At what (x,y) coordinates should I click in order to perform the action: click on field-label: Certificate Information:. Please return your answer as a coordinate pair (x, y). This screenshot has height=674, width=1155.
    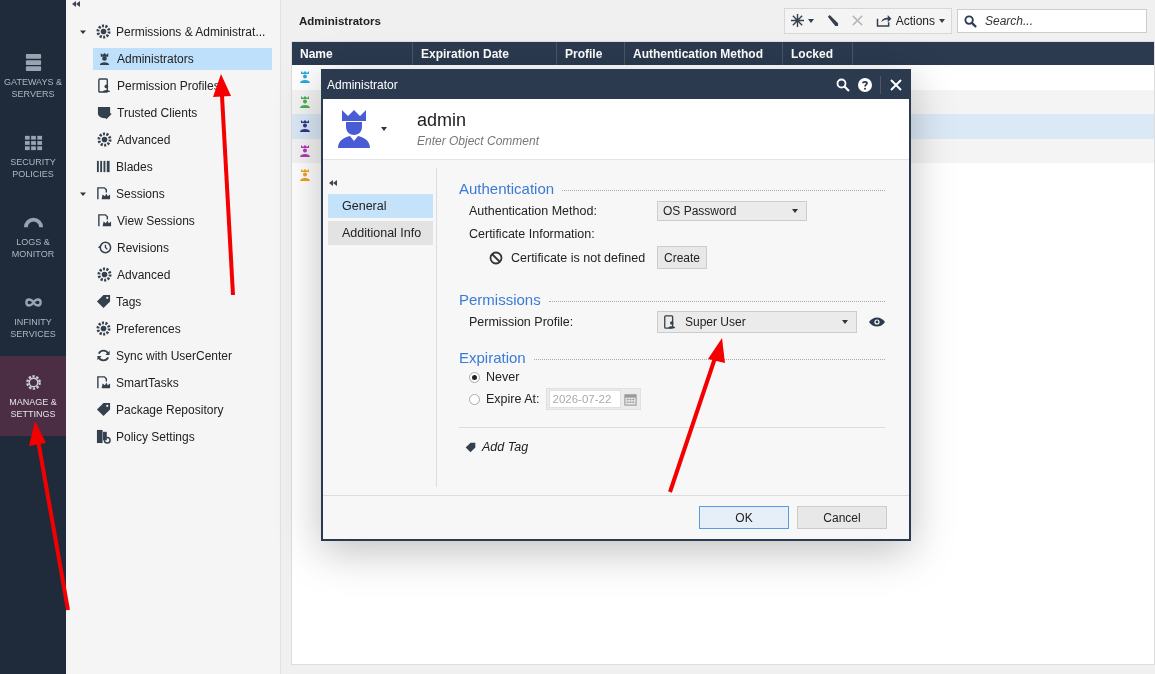
    Looking at the image, I should click on (532, 234).